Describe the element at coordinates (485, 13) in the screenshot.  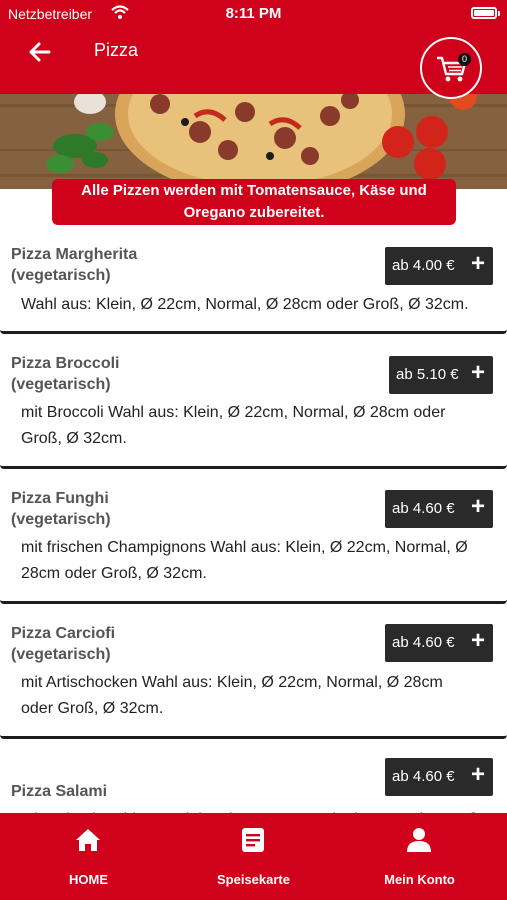
I see `battery-icon` at that location.